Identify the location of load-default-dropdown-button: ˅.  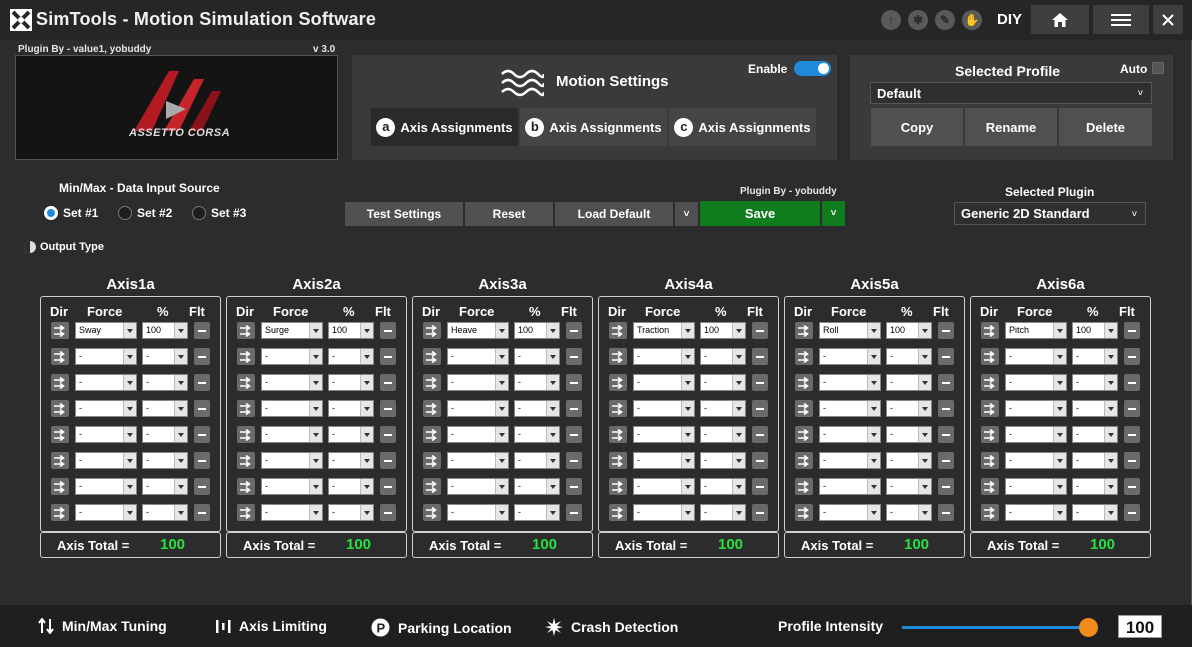
(686, 214).